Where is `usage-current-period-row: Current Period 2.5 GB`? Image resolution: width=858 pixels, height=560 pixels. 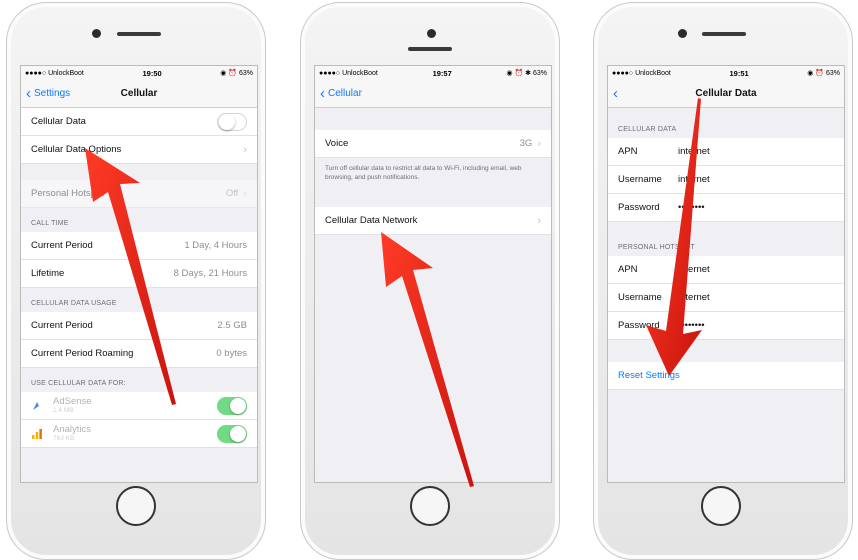 usage-current-period-row: Current Period 2.5 GB is located at coordinates (139, 326).